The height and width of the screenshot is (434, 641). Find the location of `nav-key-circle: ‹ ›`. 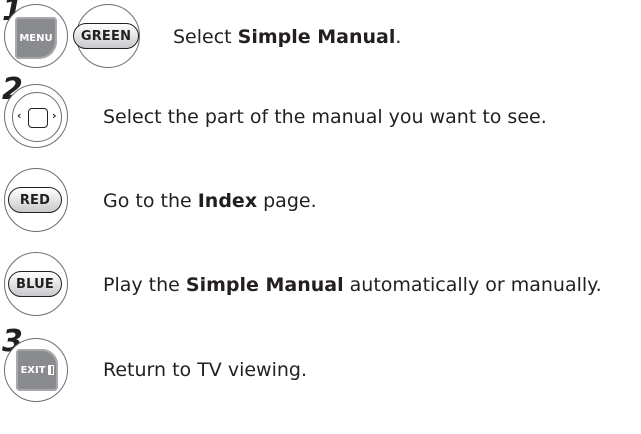

nav-key-circle: ‹ › is located at coordinates (36, 116).